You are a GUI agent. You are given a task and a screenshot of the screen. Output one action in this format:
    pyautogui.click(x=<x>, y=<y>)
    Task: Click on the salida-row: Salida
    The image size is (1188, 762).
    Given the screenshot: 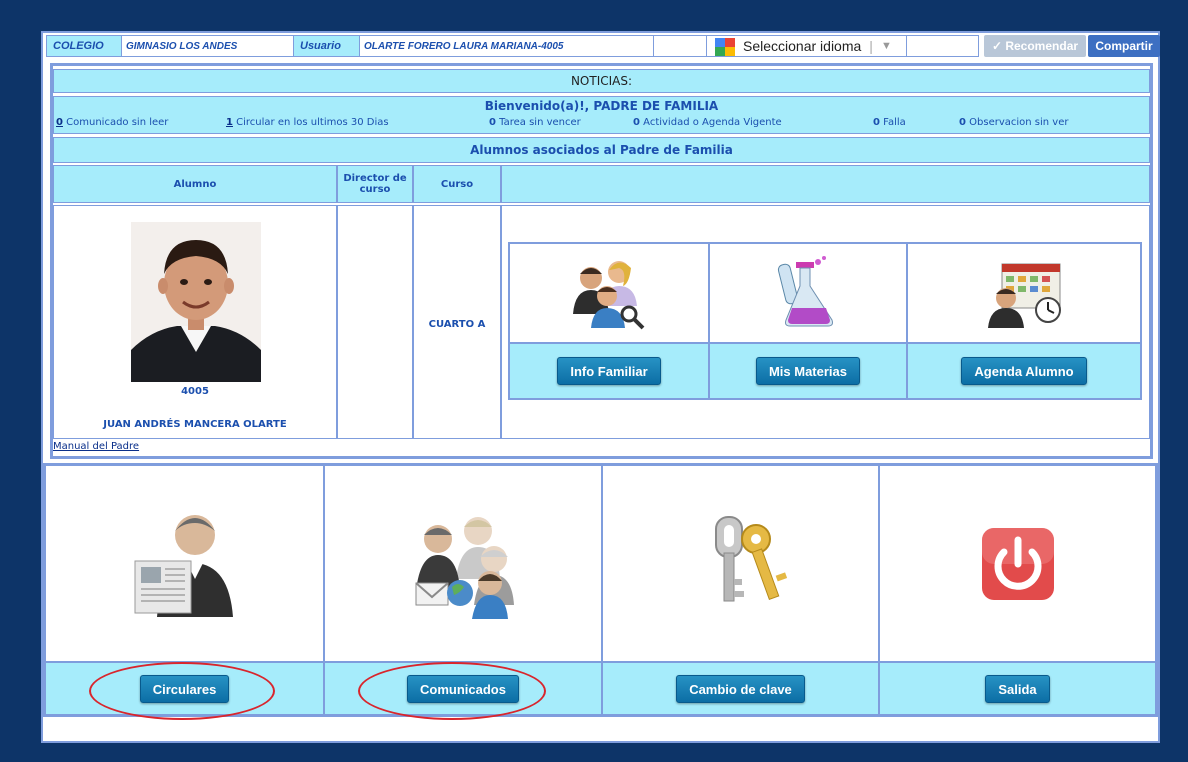 What is the action you would take?
    pyautogui.click(x=1017, y=687)
    